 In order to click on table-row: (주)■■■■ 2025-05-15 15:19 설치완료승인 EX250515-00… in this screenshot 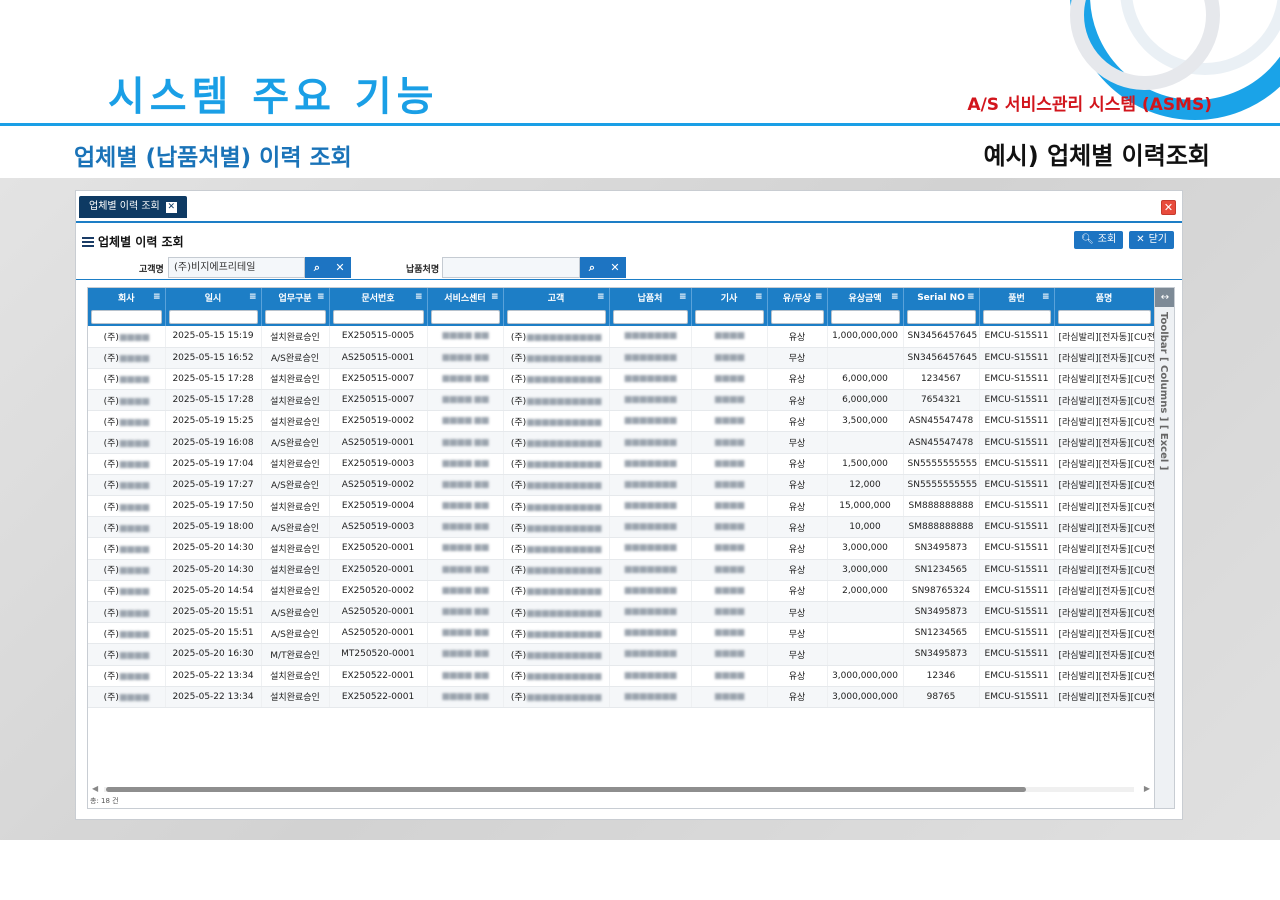, I will do `click(621, 337)`.